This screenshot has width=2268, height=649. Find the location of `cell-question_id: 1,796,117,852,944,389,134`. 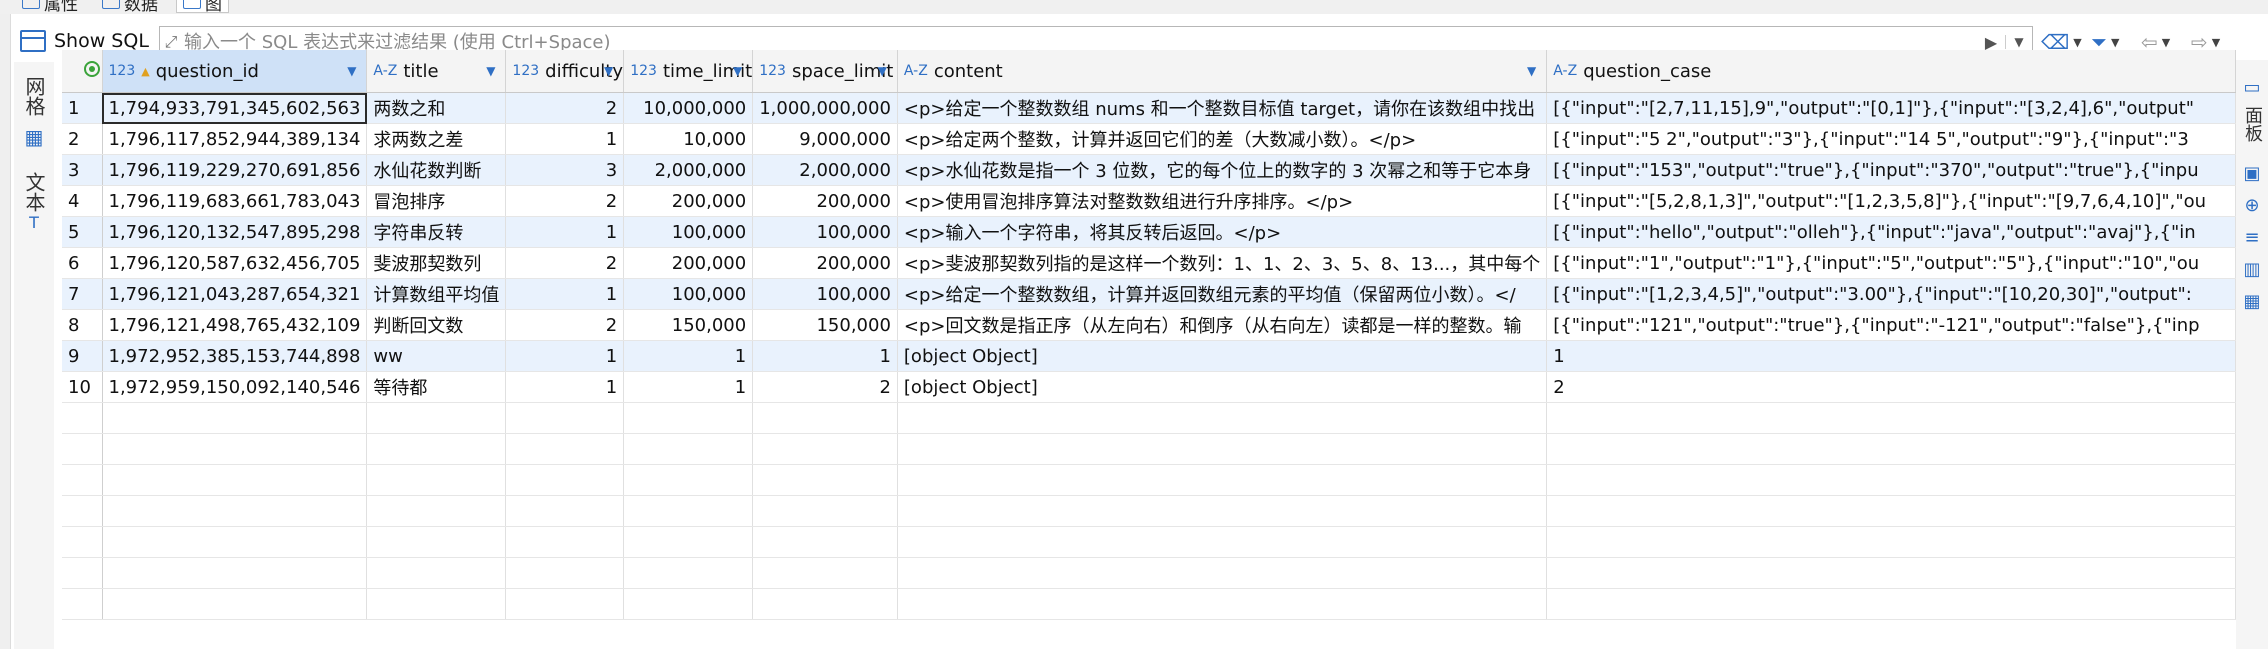

cell-question_id: 1,796,117,852,944,389,134 is located at coordinates (235, 139).